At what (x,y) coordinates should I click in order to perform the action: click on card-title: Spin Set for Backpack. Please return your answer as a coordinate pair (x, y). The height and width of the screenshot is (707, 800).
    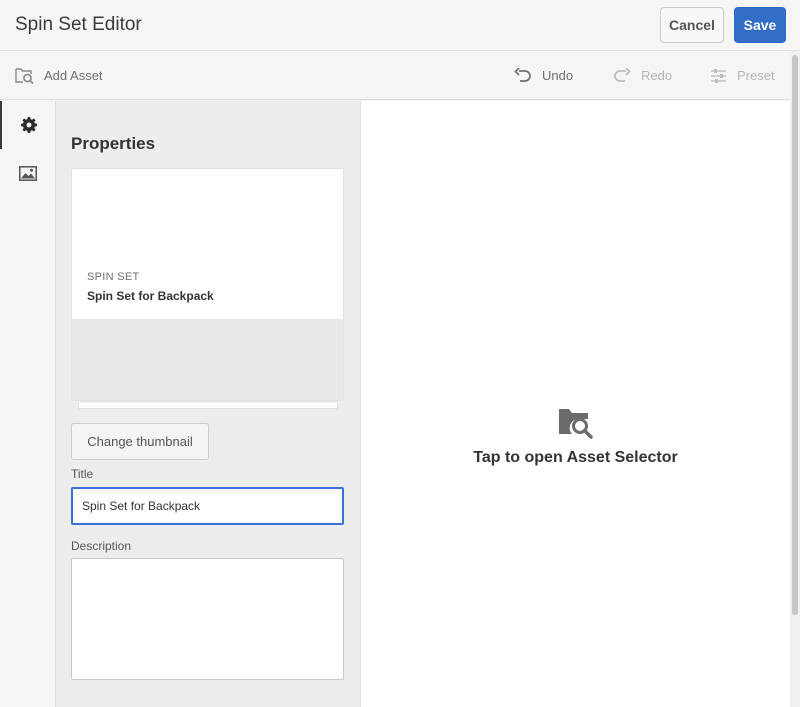
    Looking at the image, I should click on (150, 296).